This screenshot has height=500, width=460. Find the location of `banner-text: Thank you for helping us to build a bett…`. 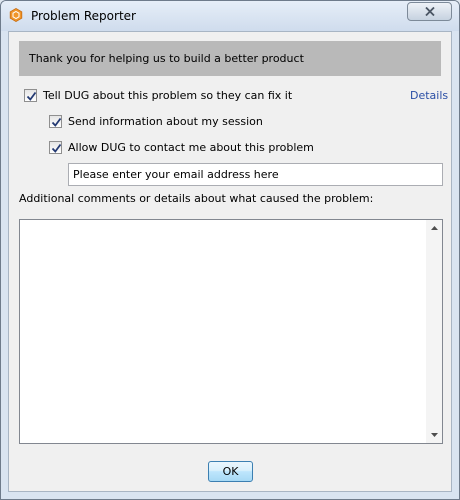

banner-text: Thank you for helping us to build a bett… is located at coordinates (166, 58).